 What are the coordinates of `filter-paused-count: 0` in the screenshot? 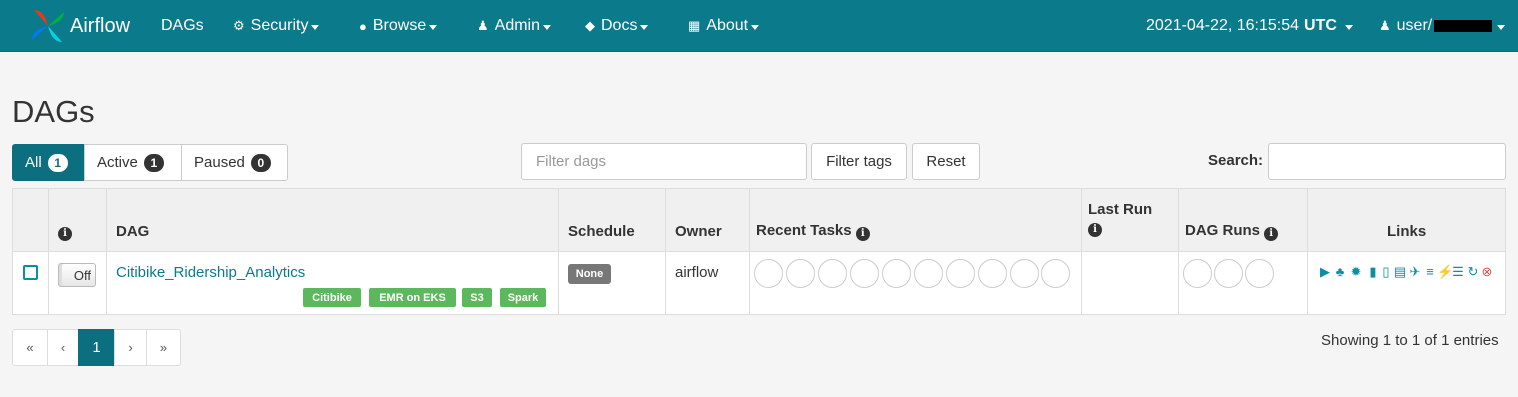 It's located at (260, 162).